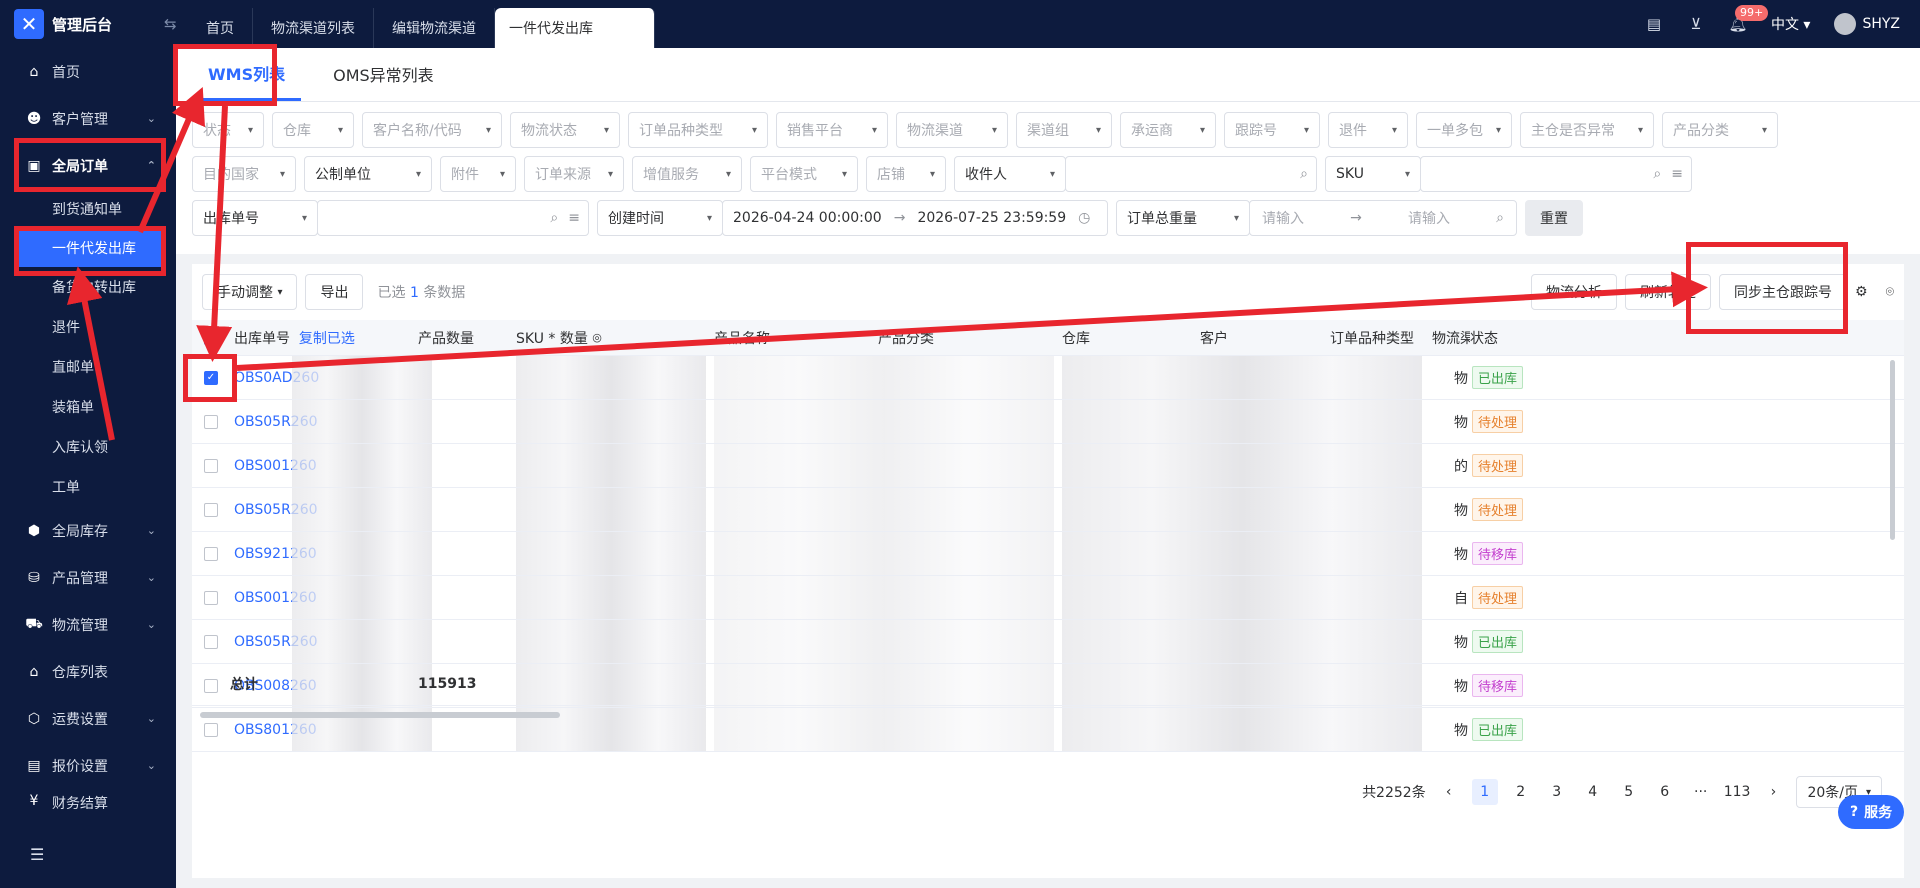 The width and height of the screenshot is (1920, 888). I want to click on page-5: 5, so click(1629, 792).